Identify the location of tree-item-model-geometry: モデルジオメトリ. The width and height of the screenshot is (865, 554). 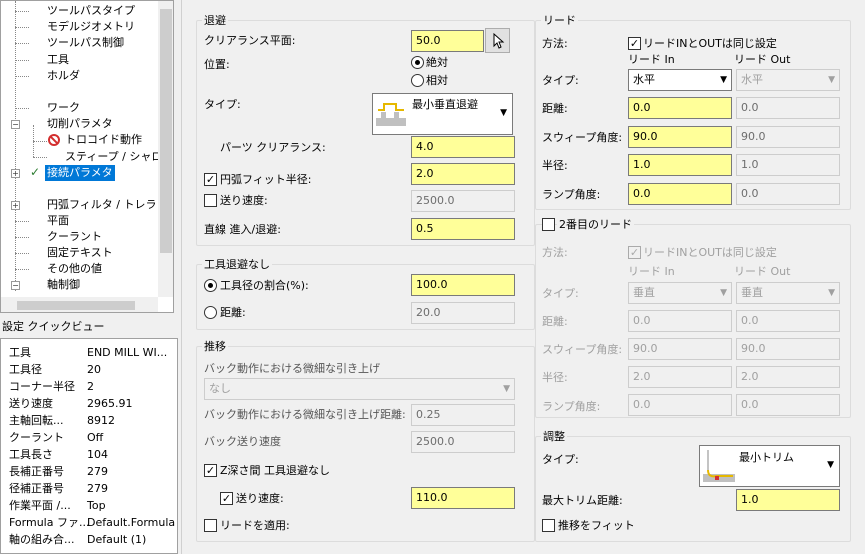
(91, 27).